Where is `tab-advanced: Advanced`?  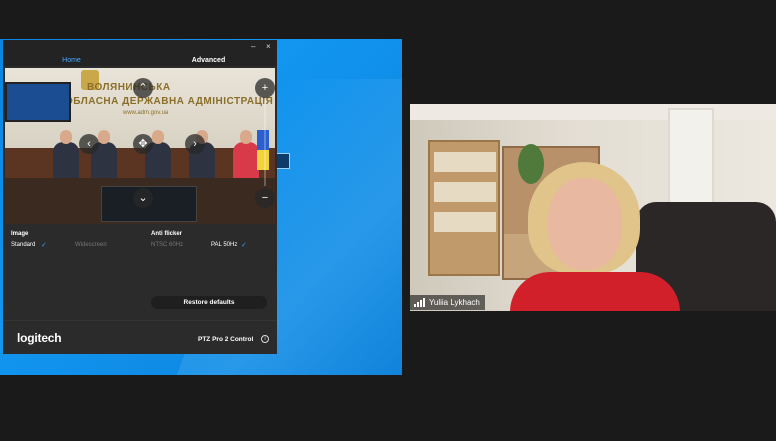
tab-advanced: Advanced is located at coordinates (208, 53).